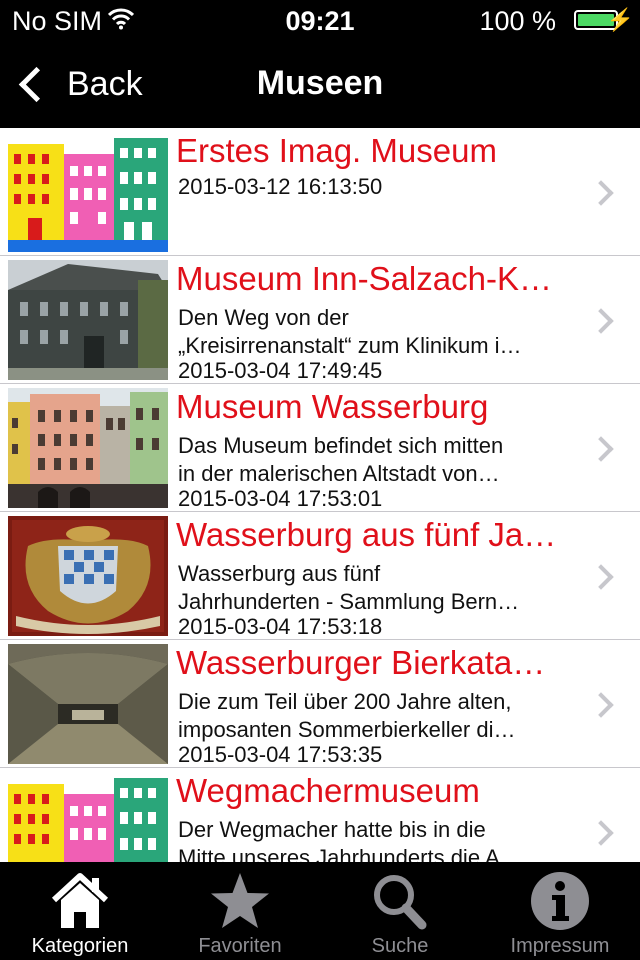 This screenshot has width=640, height=960. Describe the element at coordinates (280, 370) in the screenshot. I see `item-date: 2015-03-04 17:49:45` at that location.